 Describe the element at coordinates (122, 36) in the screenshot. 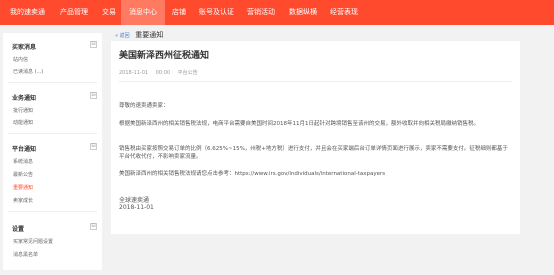

I see `back-link: « 返回` at that location.